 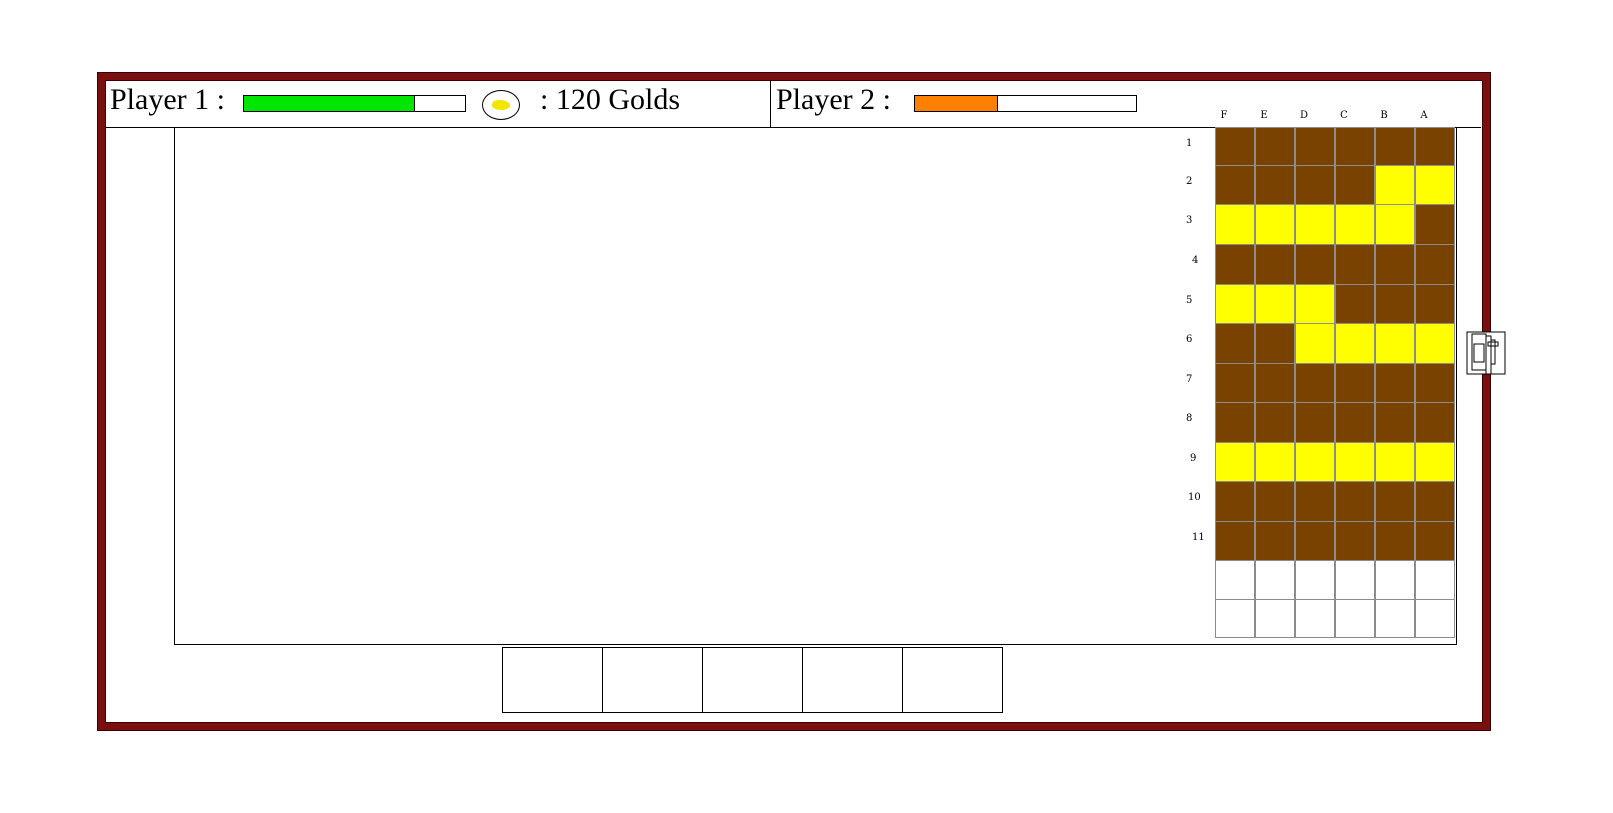 I want to click on row-label: 2, so click(x=1189, y=181).